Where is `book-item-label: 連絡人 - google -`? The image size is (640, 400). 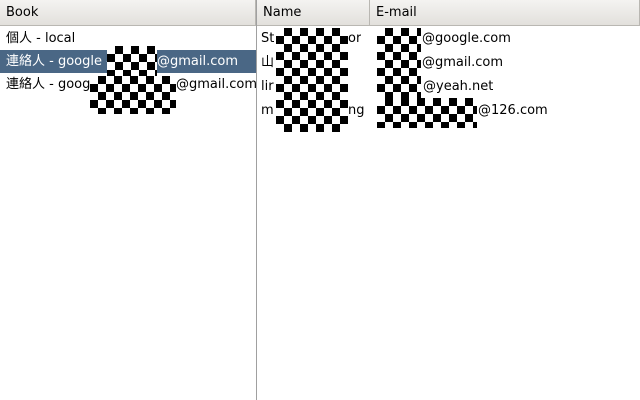 book-item-label: 連絡人 - google - is located at coordinates (58, 61).